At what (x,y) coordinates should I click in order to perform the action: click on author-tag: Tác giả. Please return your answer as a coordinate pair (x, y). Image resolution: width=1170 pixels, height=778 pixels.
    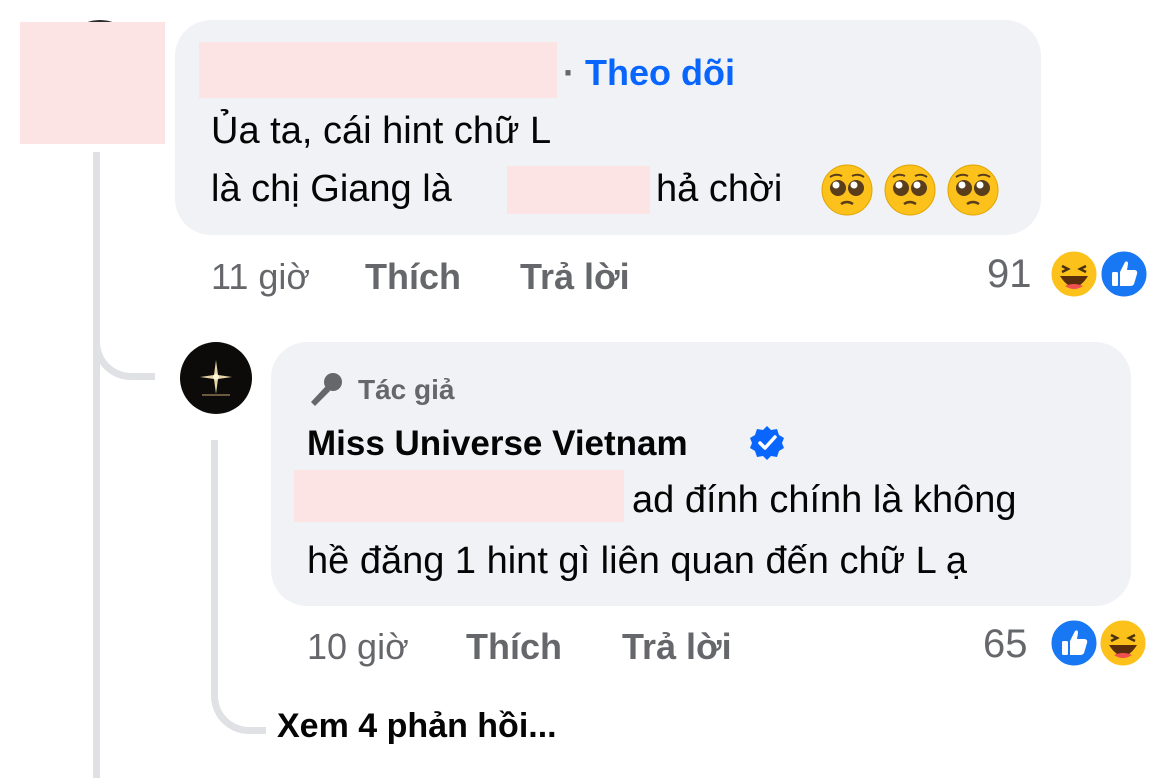
    Looking at the image, I should click on (406, 389).